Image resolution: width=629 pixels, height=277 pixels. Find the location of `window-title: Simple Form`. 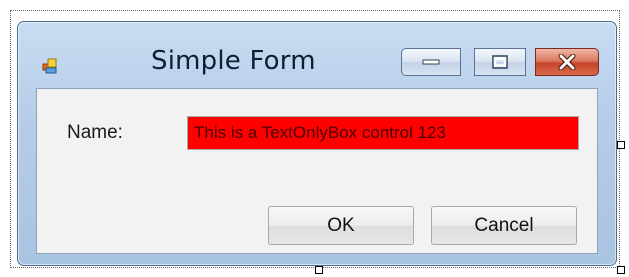

window-title: Simple Form is located at coordinates (233, 61).